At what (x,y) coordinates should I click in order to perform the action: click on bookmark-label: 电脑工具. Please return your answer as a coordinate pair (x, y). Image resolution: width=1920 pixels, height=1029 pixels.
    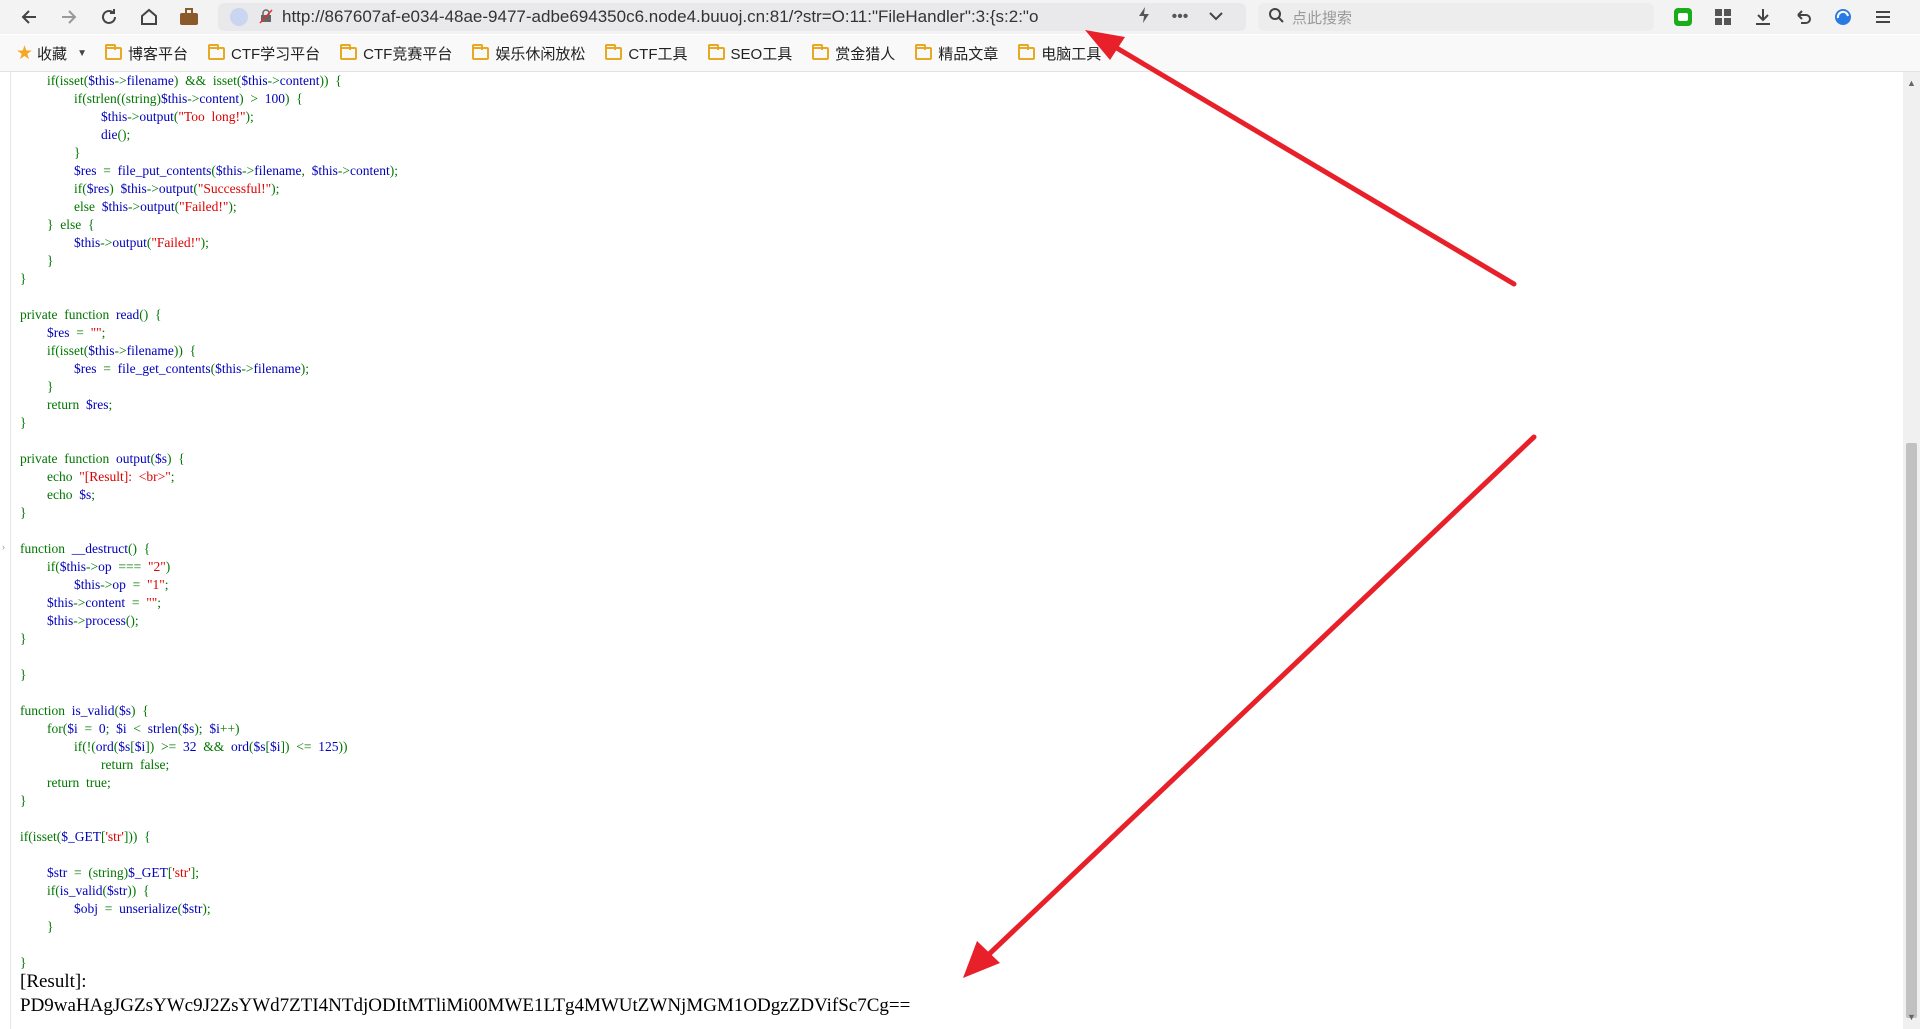
    Looking at the image, I should click on (1071, 54).